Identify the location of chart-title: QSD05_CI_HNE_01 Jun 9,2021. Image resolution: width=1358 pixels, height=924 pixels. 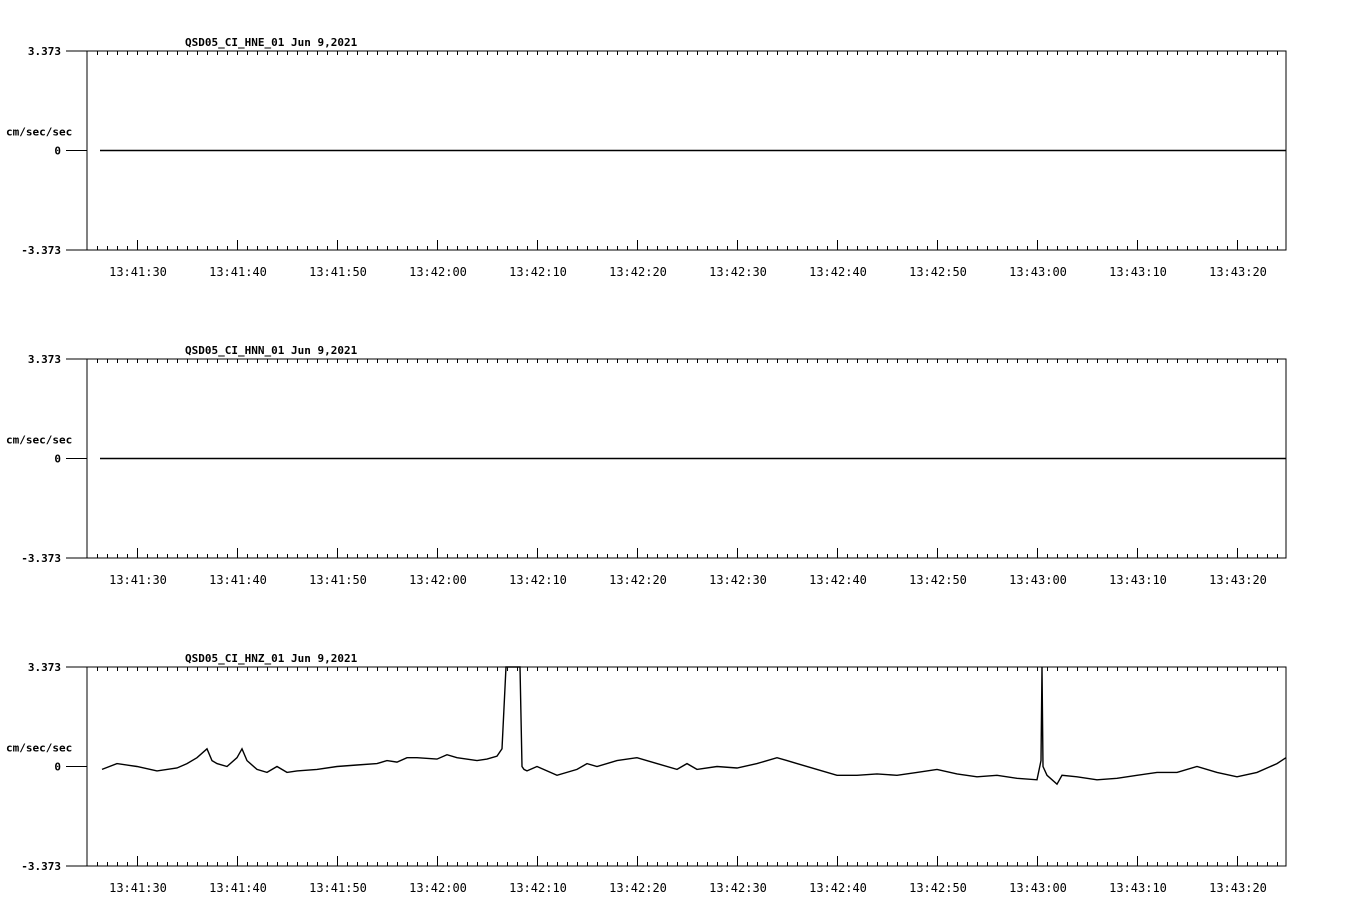
(271, 42).